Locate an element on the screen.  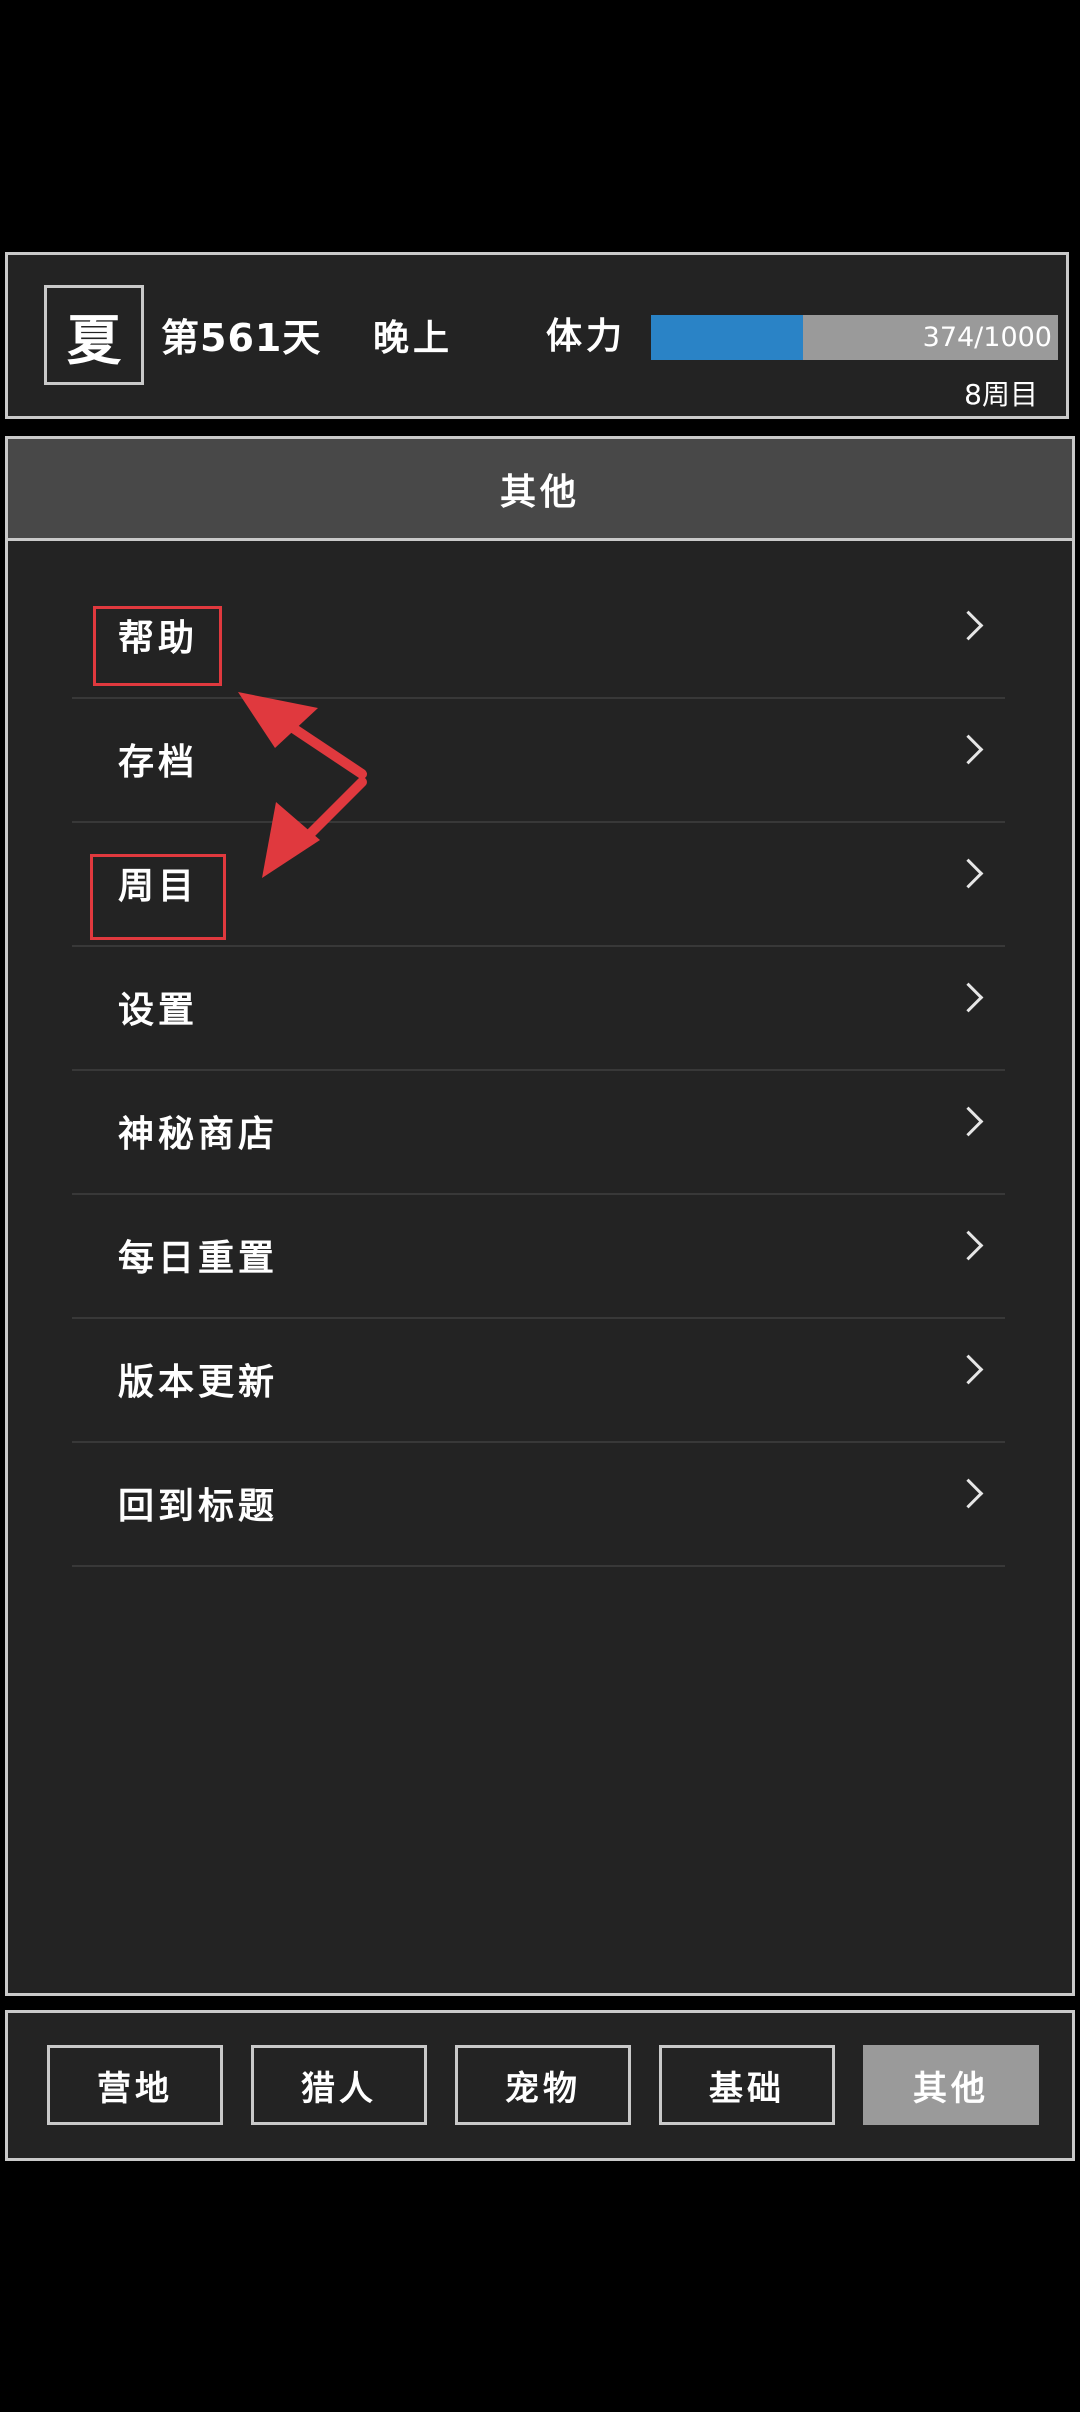
tab-hunters: 猎人 is located at coordinates (339, 2085).